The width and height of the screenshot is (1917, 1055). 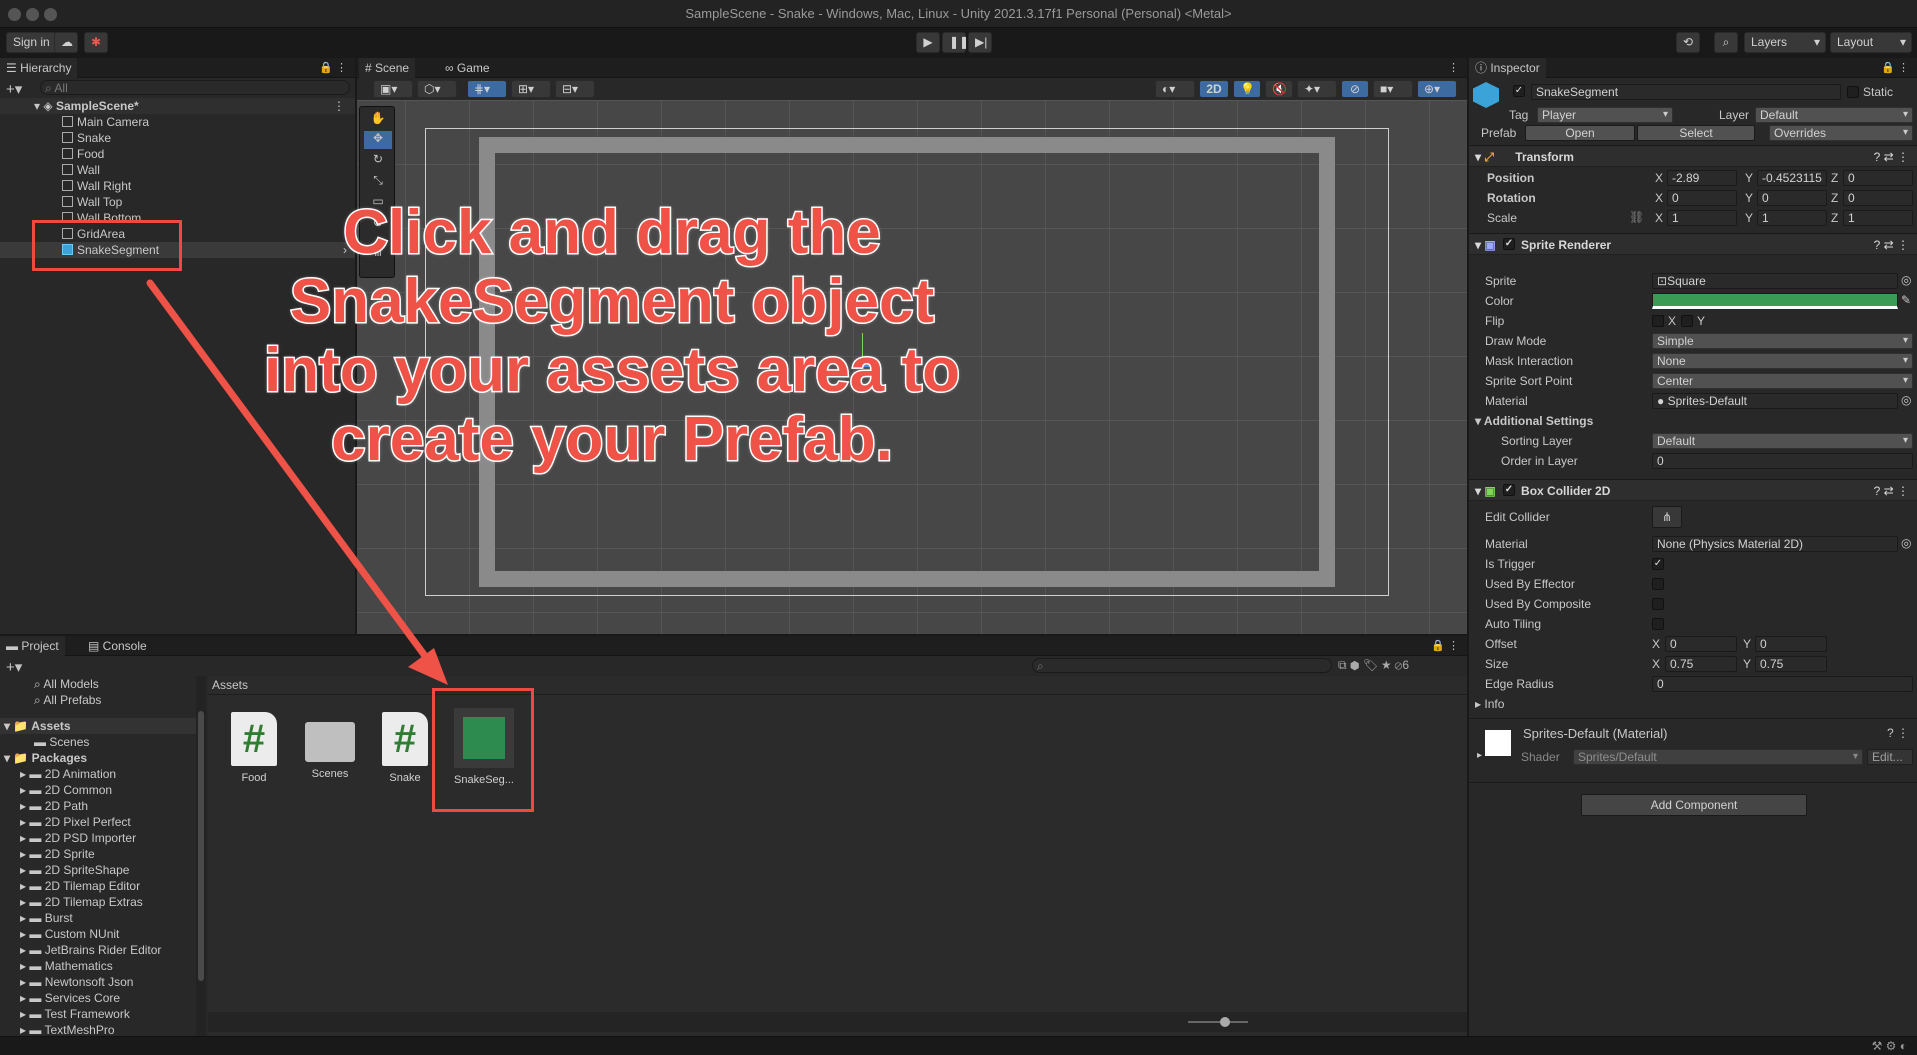 What do you see at coordinates (611, 371) in the screenshot?
I see `annotation-line: into your assets area to` at bounding box center [611, 371].